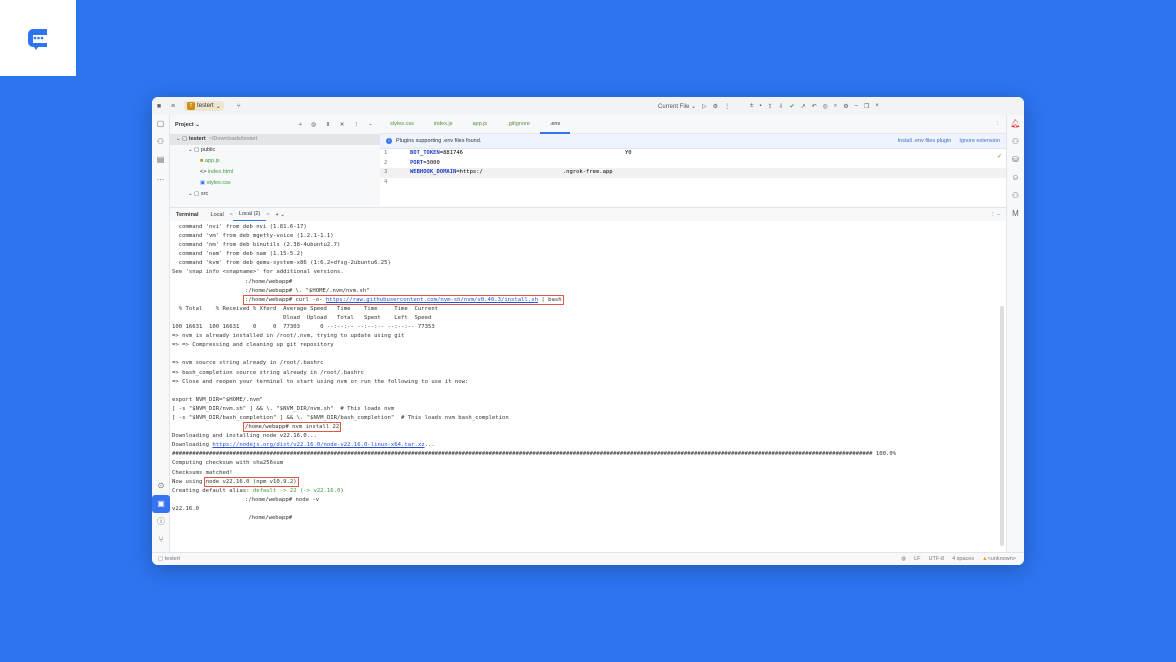  I want to click on folder-icon: ⌄ ▢, so click(194, 150).